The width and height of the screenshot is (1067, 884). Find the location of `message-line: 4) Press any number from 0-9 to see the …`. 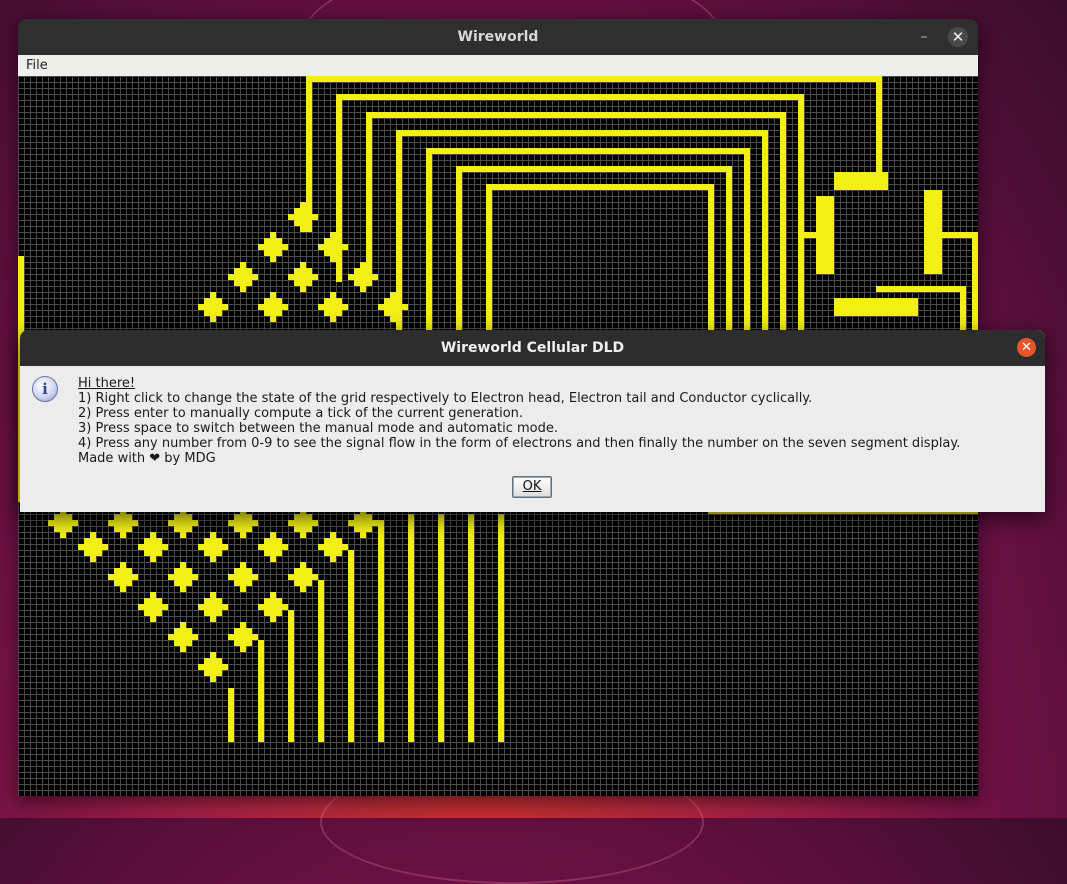

message-line: 4) Press any number from 0-9 to see the … is located at coordinates (519, 443).